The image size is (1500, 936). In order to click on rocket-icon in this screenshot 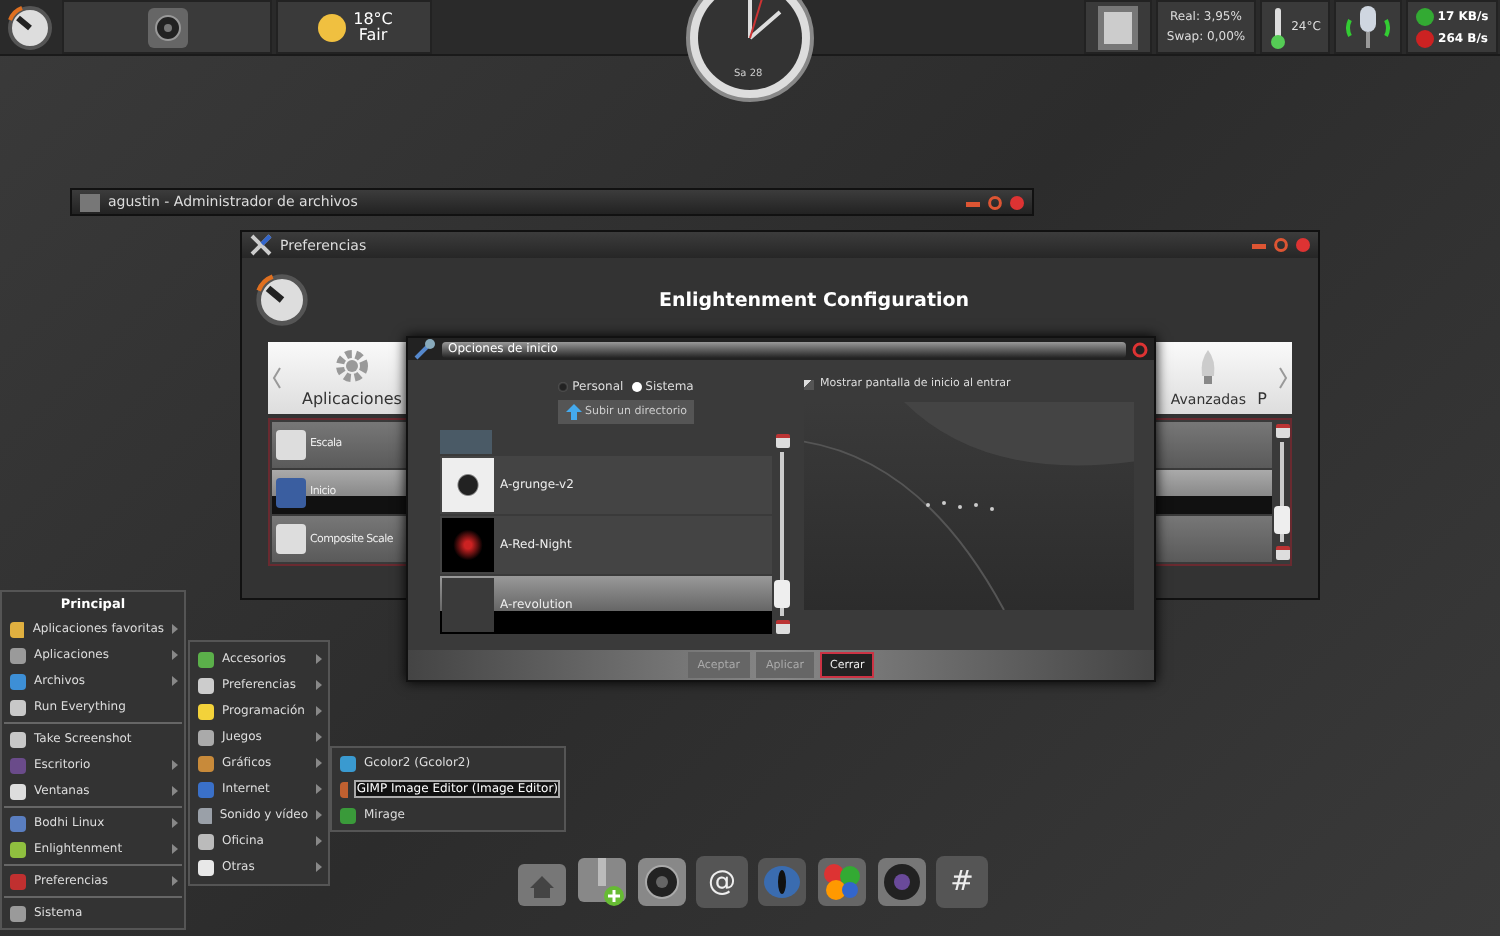, I will do `click(1208, 368)`.